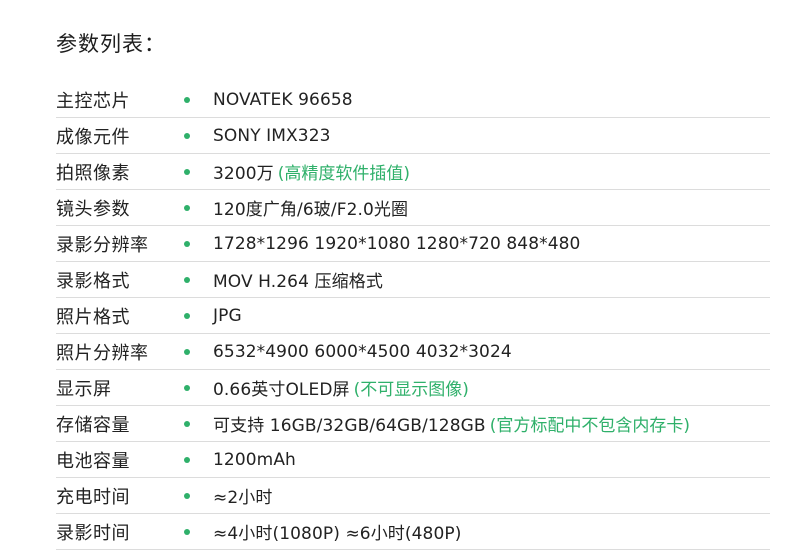 The width and height of the screenshot is (790, 559). What do you see at coordinates (413, 460) in the screenshot?
I see `spec-row-battery: 电池容量 1200mAh` at bounding box center [413, 460].